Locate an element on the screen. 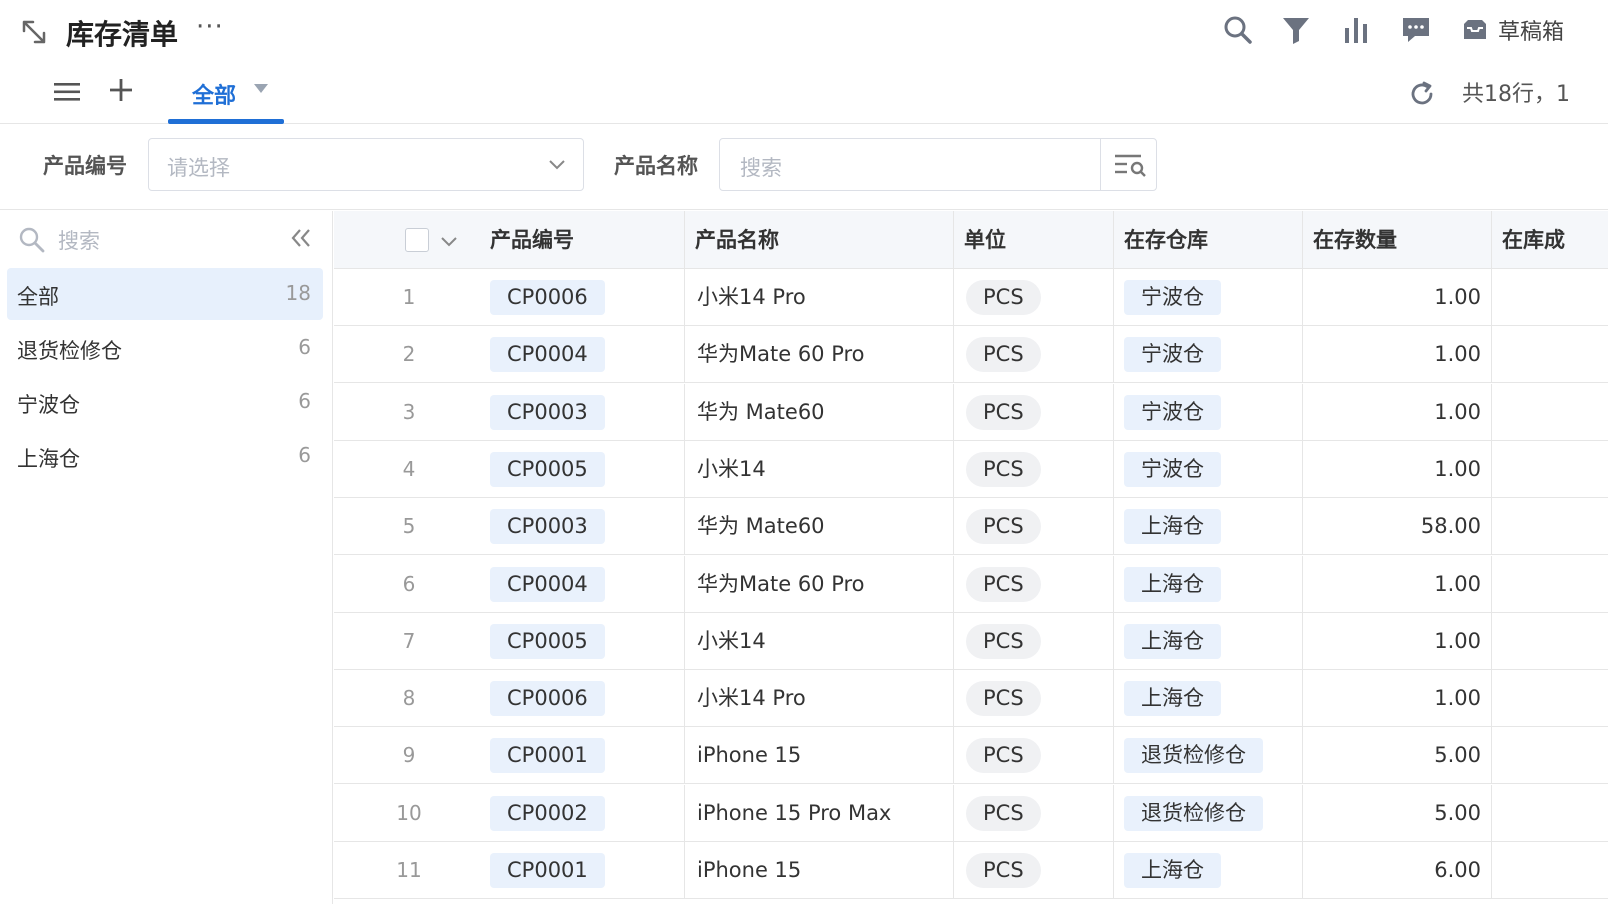  table-row: 5 CP0003 华为 Mate60 PCS 上海仓 58.00 is located at coordinates (971, 526).